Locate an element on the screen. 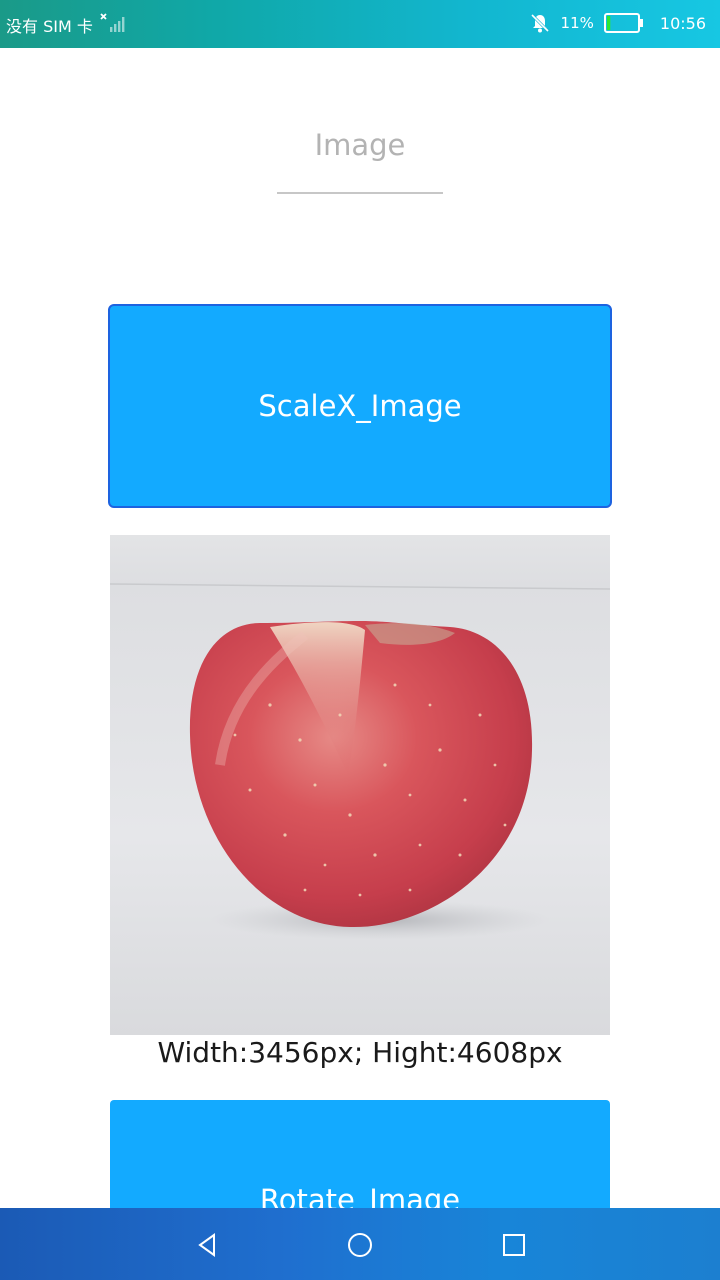 The height and width of the screenshot is (1280, 720). back-icon is located at coordinates (207, 1245).